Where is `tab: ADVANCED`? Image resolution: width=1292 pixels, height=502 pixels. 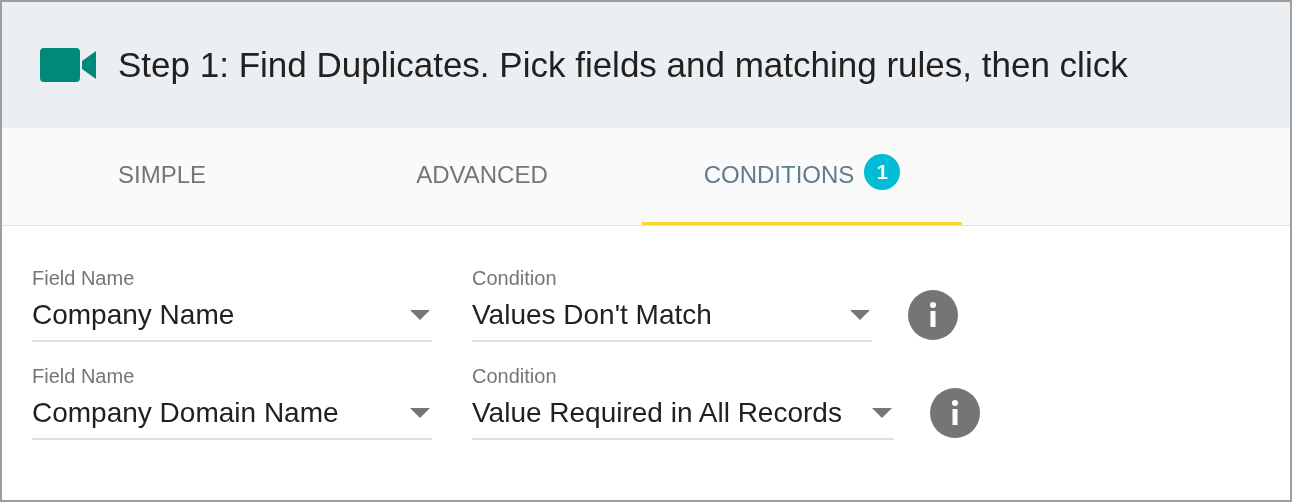
tab: ADVANCED is located at coordinates (482, 176).